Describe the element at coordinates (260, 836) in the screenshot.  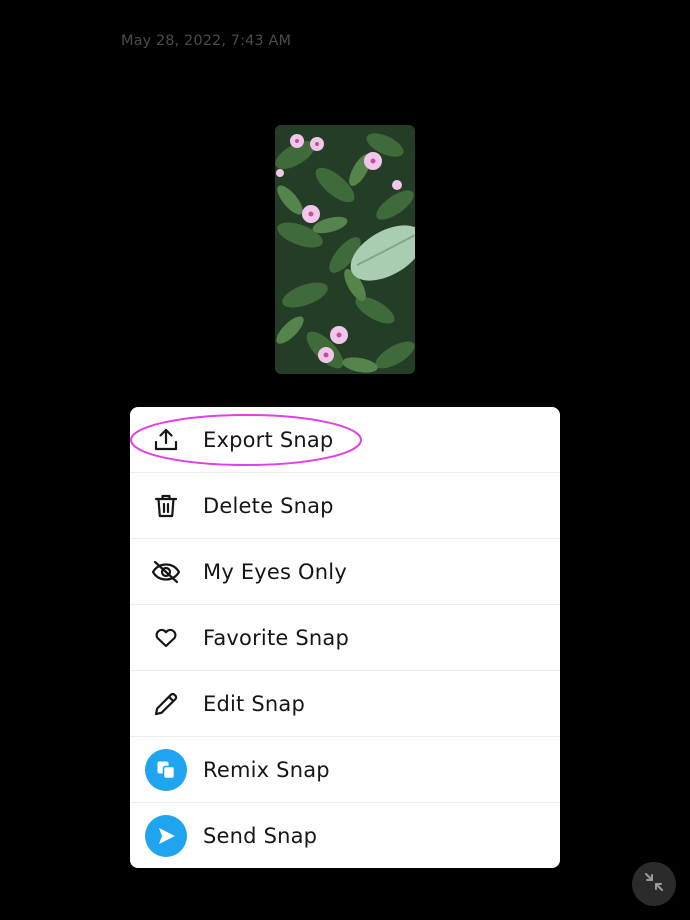
I see `send-snap-label: Send Snap` at that location.